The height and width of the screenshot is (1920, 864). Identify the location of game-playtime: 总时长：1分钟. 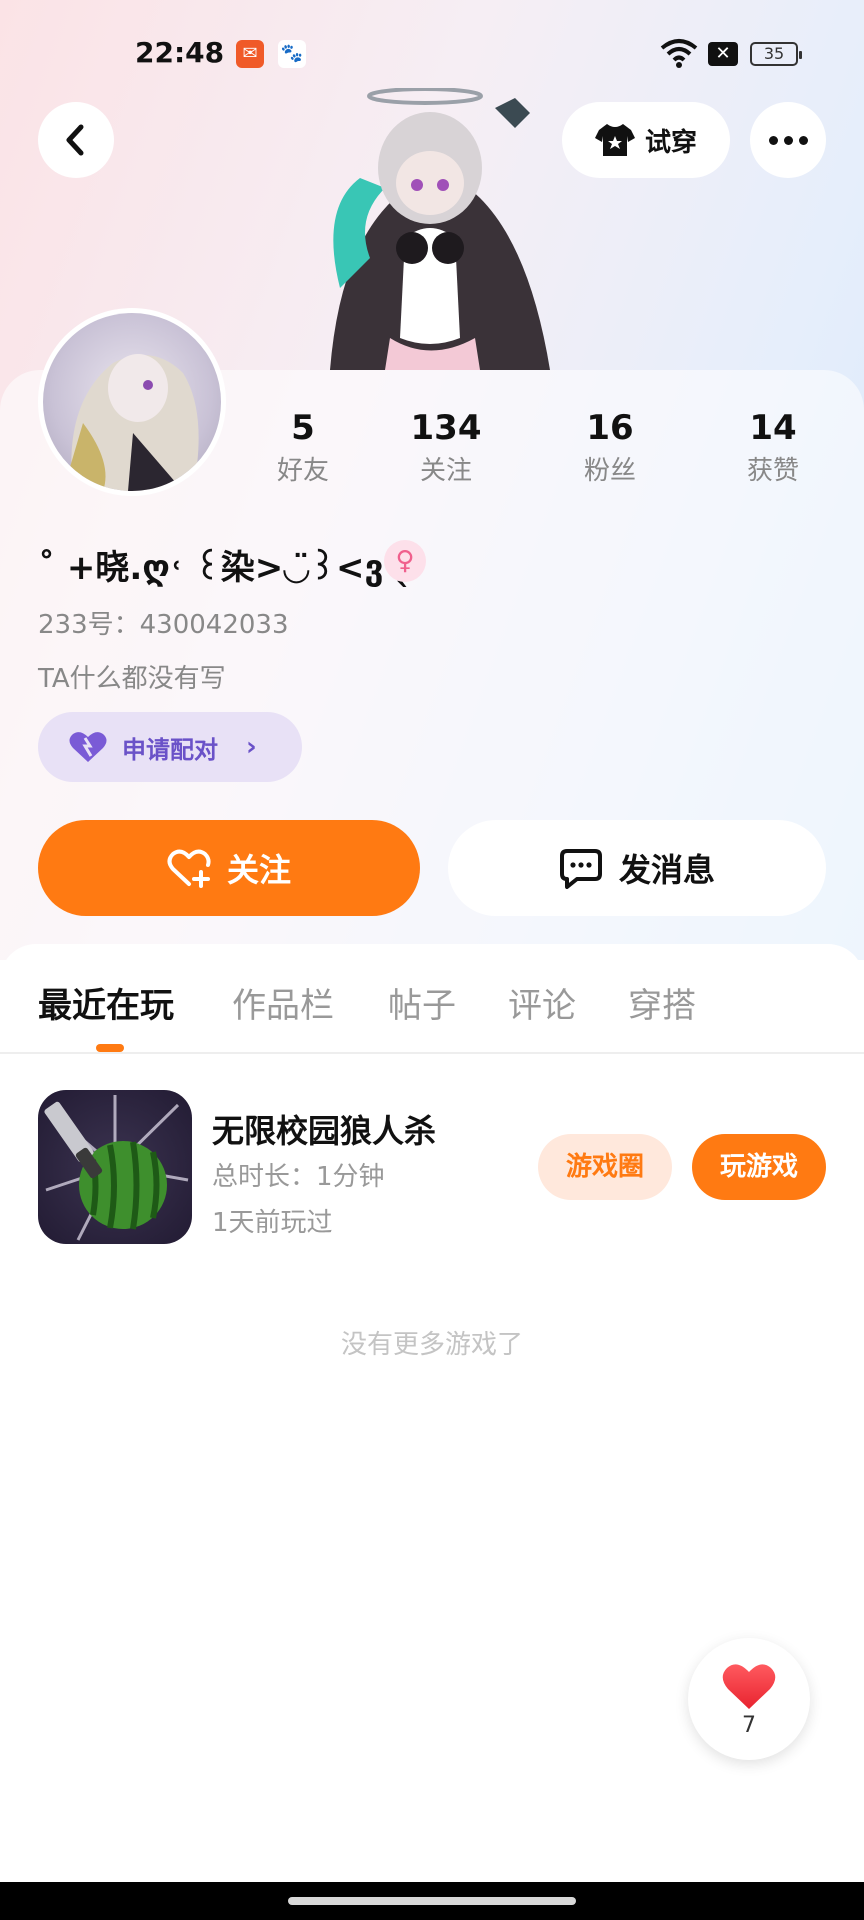
(298, 1177).